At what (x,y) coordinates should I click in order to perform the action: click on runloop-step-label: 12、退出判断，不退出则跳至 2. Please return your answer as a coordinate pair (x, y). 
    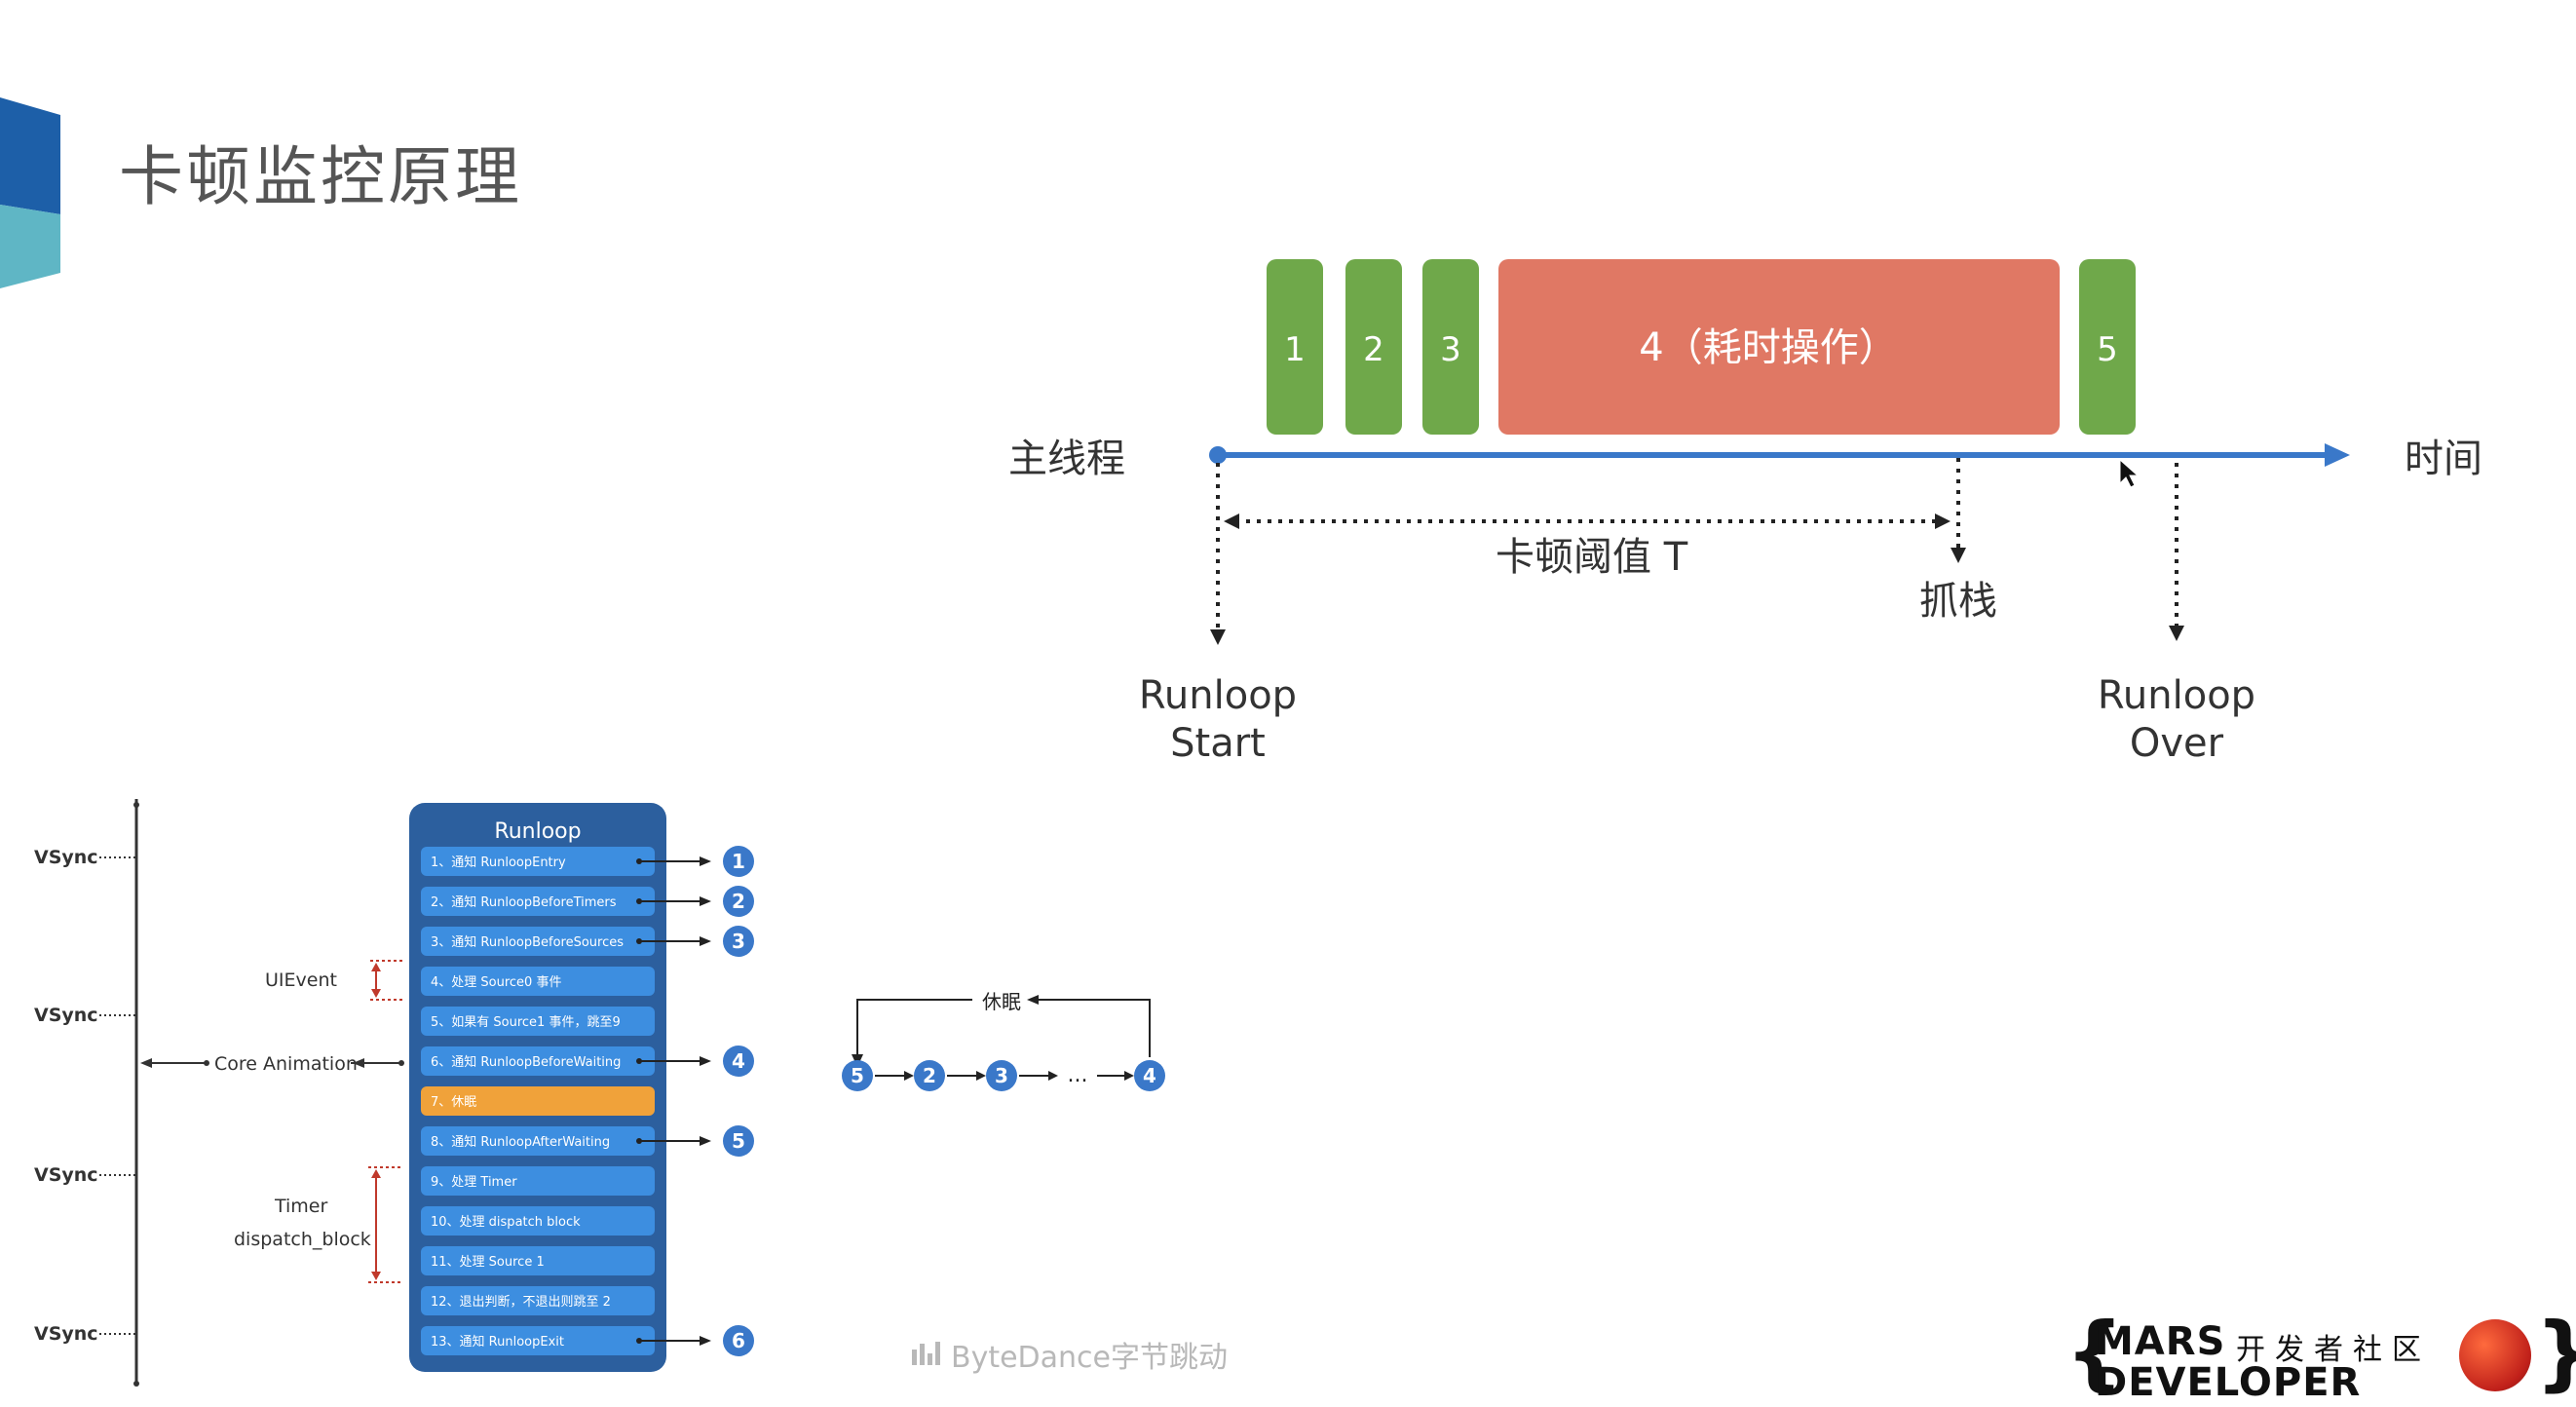
    Looking at the image, I should click on (521, 1302).